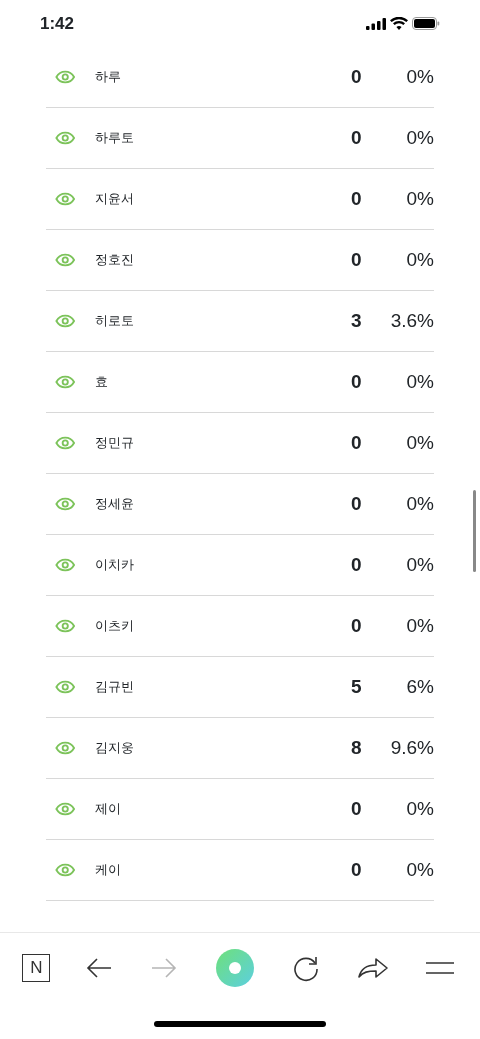 The height and width of the screenshot is (1039, 480). I want to click on wifi-icon, so click(399, 23).